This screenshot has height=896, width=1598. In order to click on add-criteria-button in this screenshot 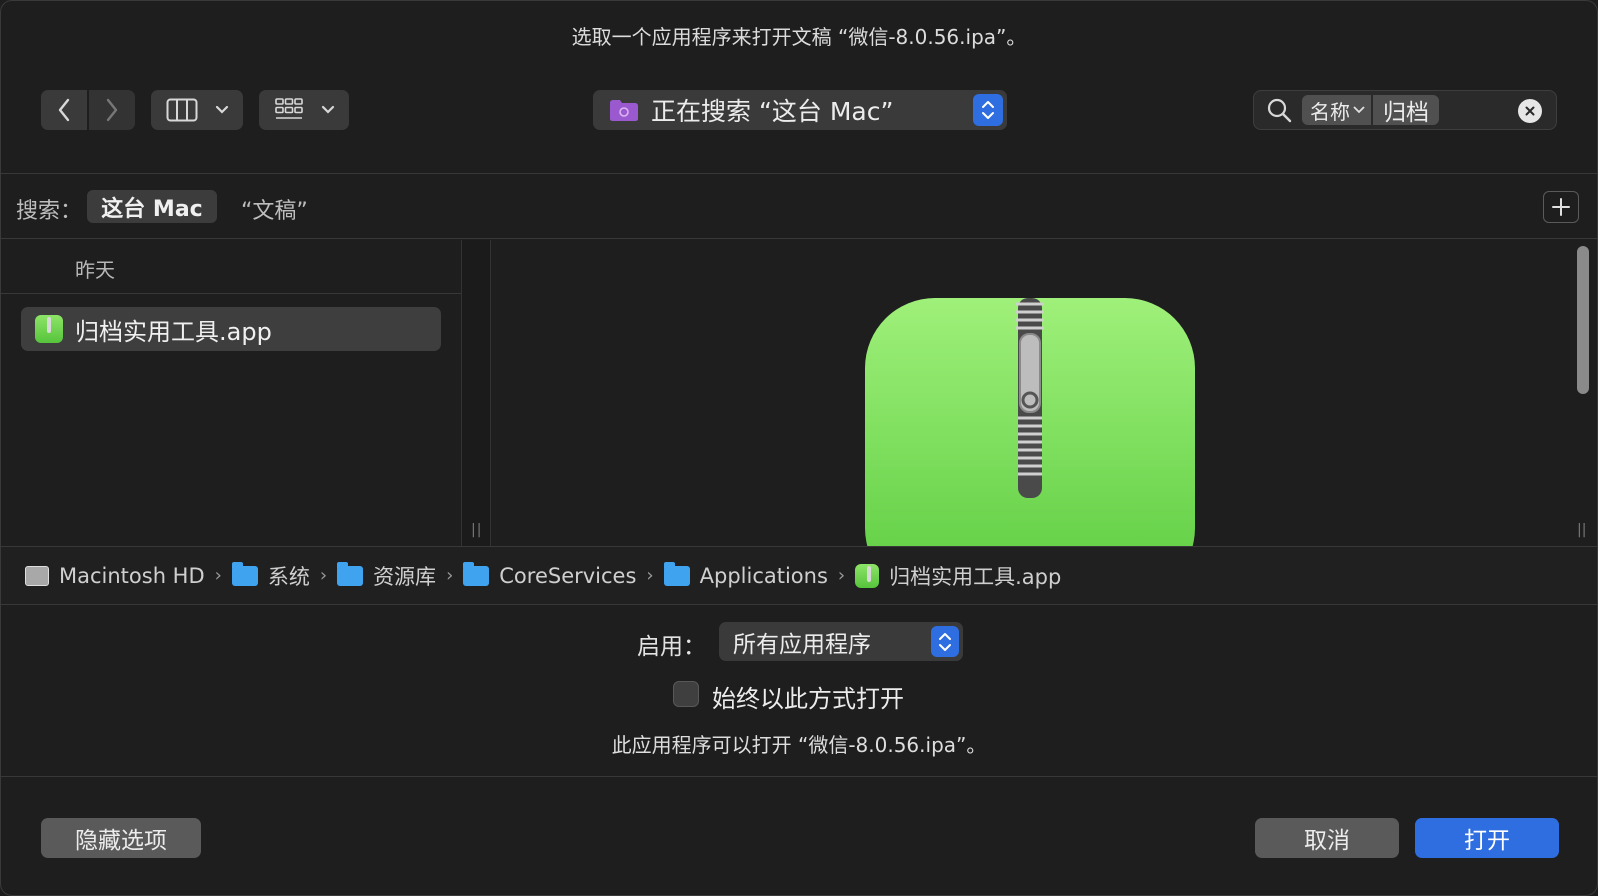, I will do `click(1561, 207)`.